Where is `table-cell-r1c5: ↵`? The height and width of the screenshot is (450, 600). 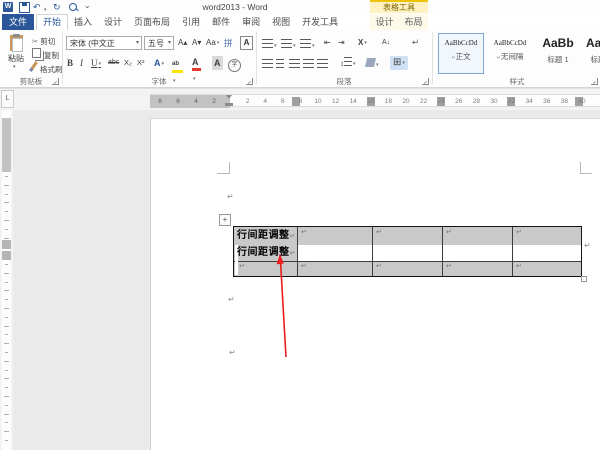
table-cell-r1c5: ↵ is located at coordinates (547, 244).